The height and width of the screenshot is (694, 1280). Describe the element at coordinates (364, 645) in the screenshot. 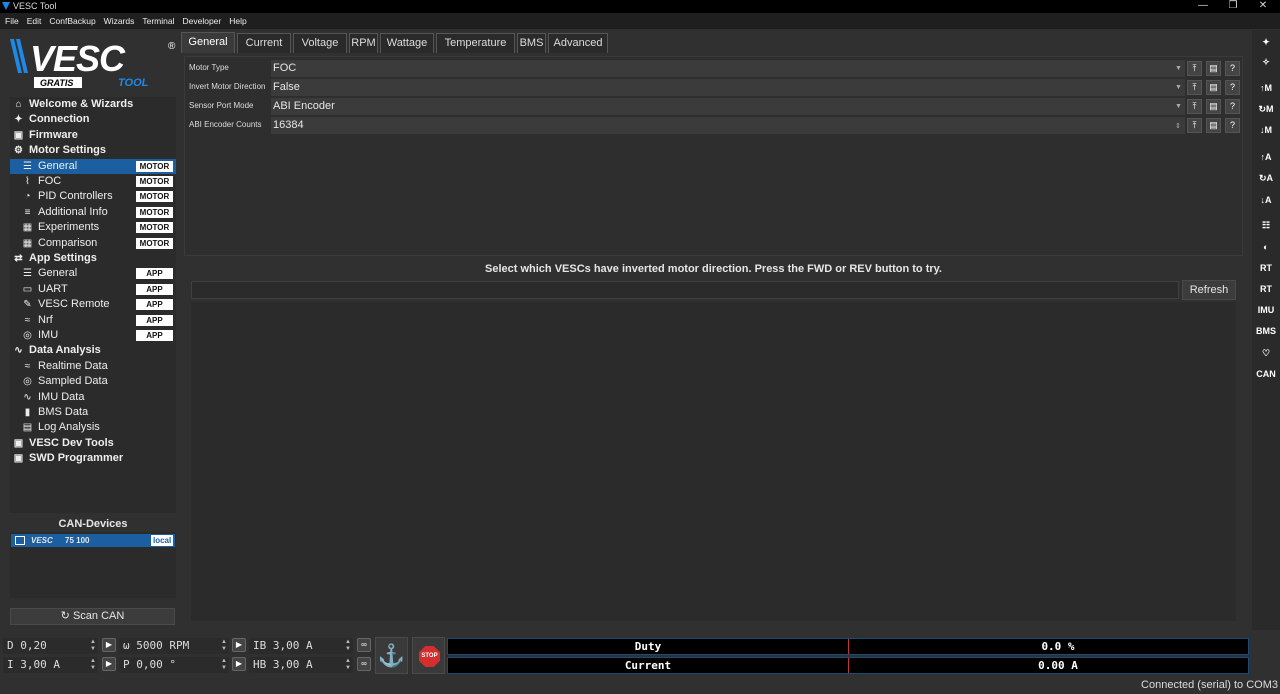

I see `brake-play-icon: ∞` at that location.